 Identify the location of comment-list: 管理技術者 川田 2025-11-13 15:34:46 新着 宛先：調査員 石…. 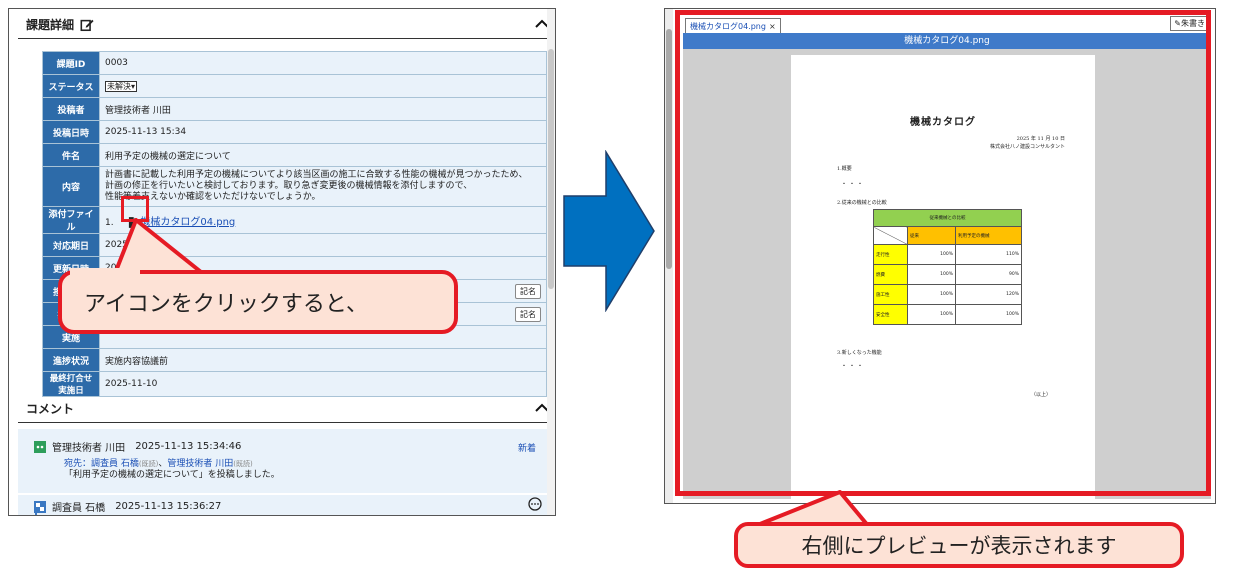
(283, 472).